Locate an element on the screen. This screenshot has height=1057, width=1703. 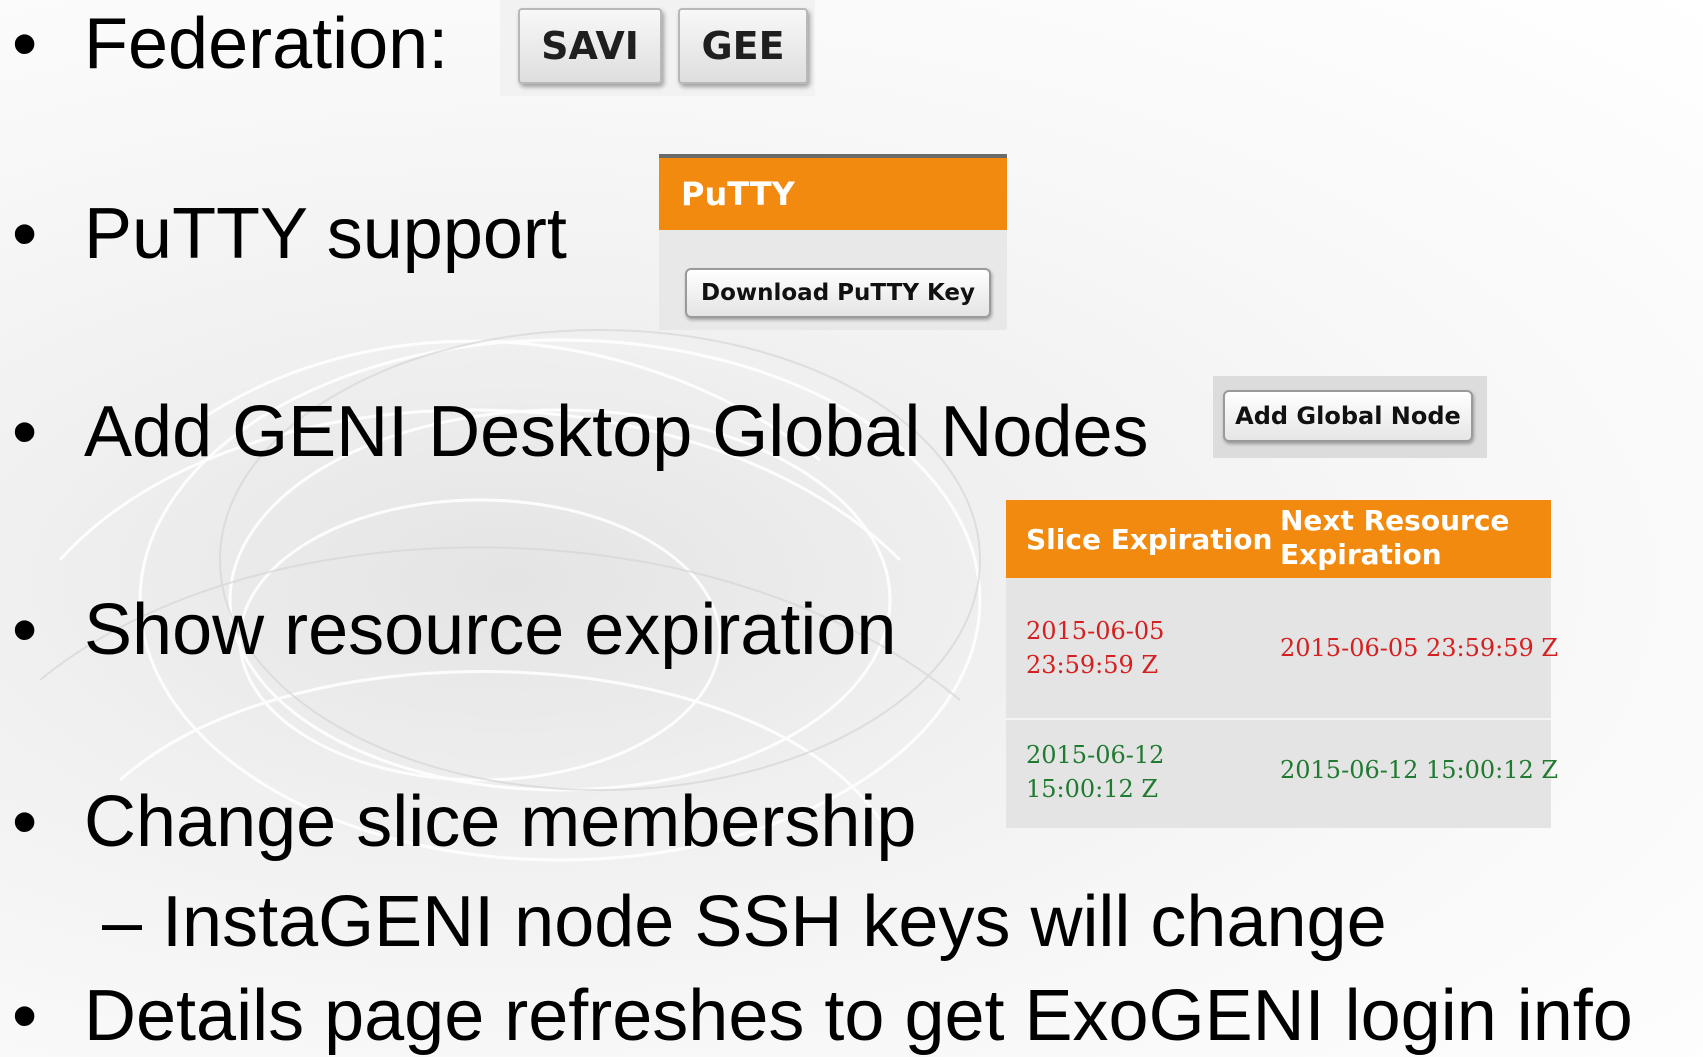
putty-panel-header: PuTTY is located at coordinates (833, 192).